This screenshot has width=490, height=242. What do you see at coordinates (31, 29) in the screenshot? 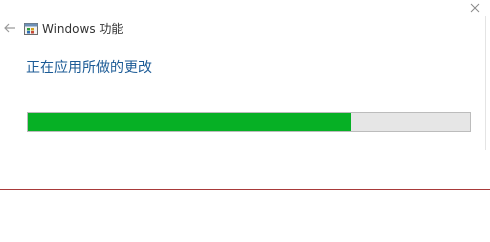
I see `windows-features-icon` at bounding box center [31, 29].